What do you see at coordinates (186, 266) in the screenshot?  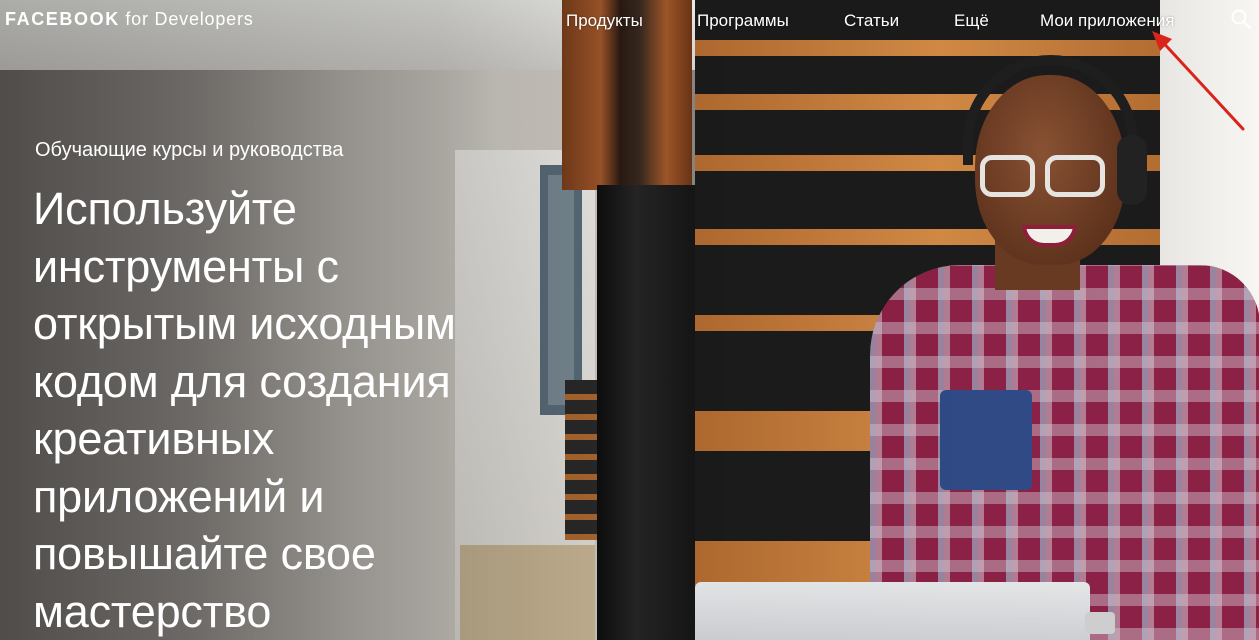 I see `headline-line: инструменты с` at bounding box center [186, 266].